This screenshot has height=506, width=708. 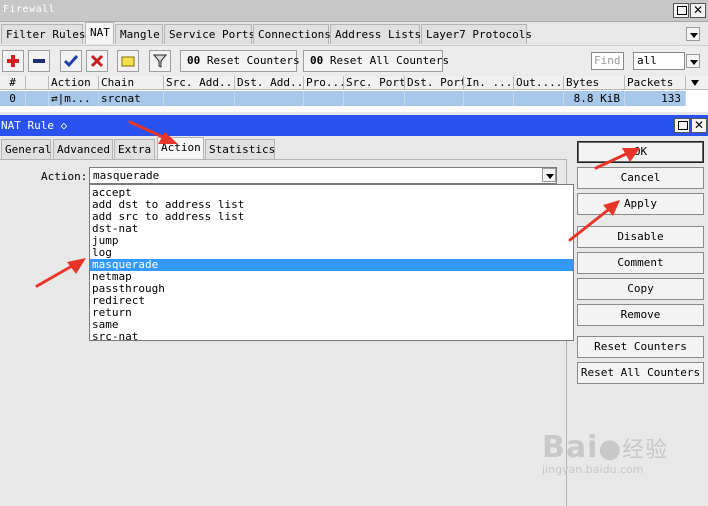 I want to click on reset-all-counters-button: 00 Reset All Counters, so click(x=376, y=61).